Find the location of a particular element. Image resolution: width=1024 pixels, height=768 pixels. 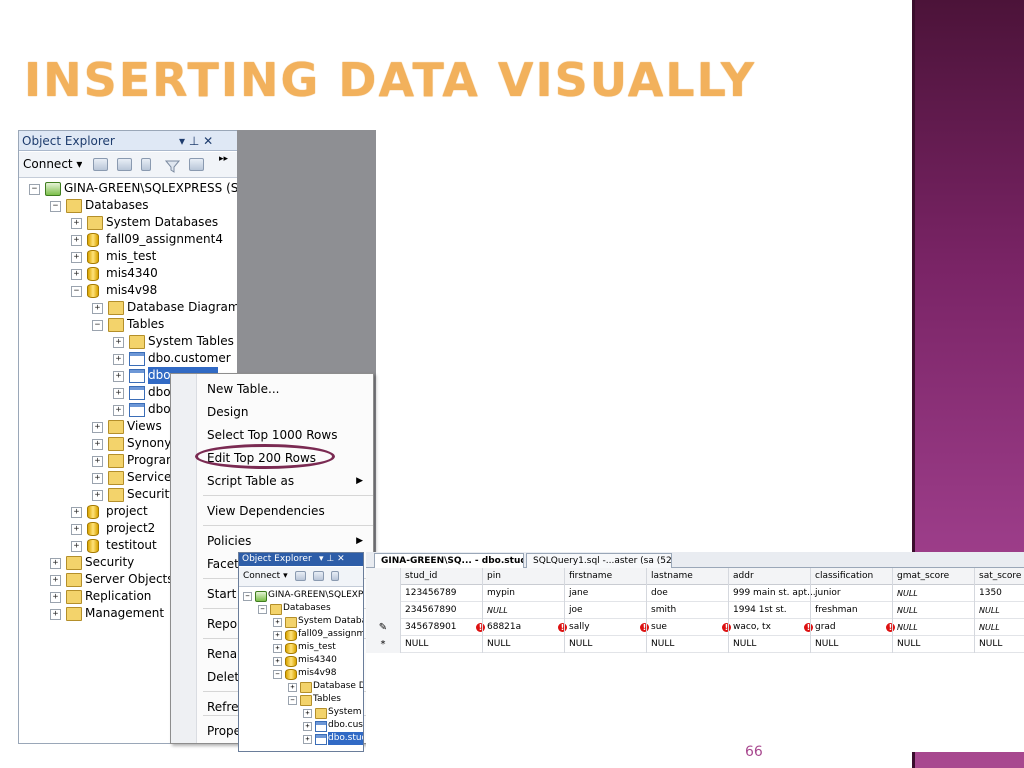

small-tree-node: − Databases is located at coordinates (301, 608).